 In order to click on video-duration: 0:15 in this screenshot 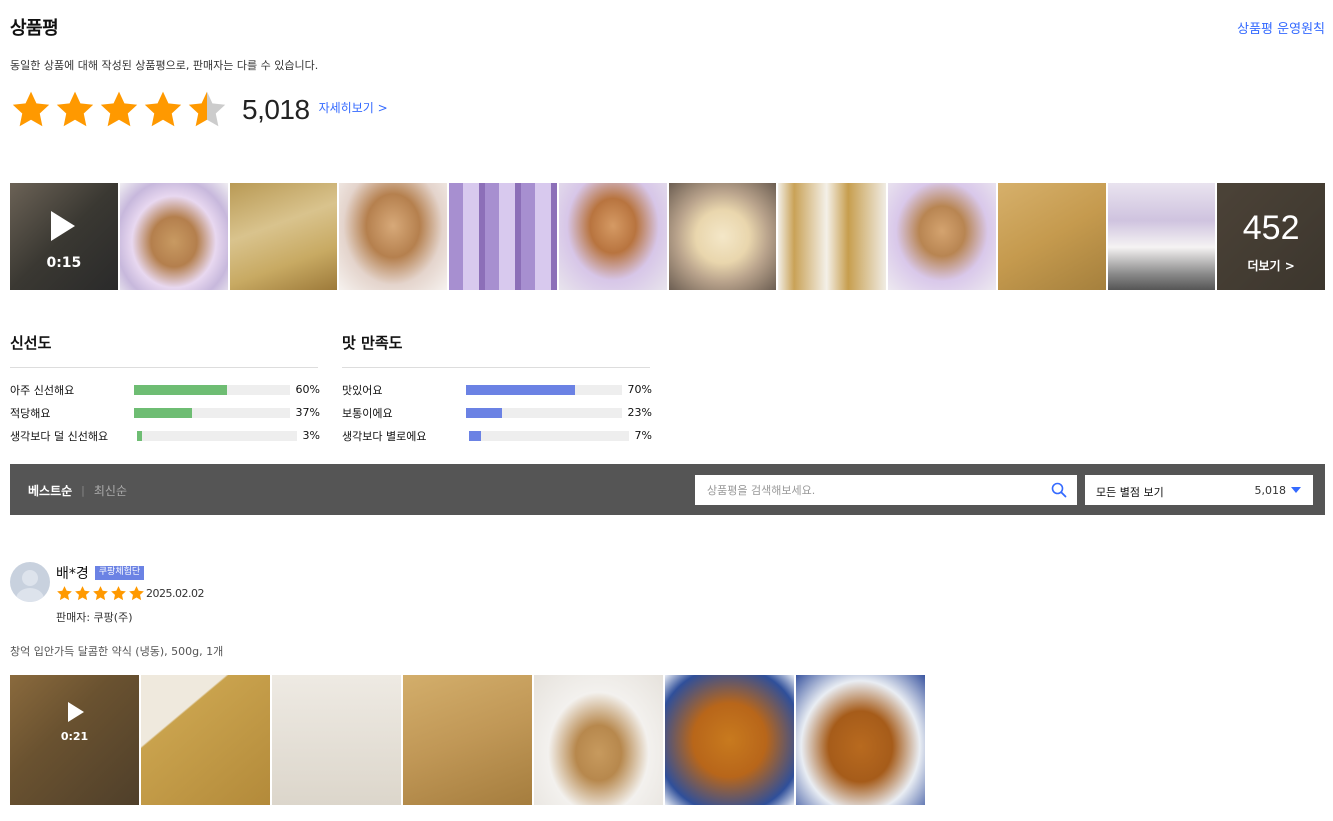, I will do `click(64, 263)`.